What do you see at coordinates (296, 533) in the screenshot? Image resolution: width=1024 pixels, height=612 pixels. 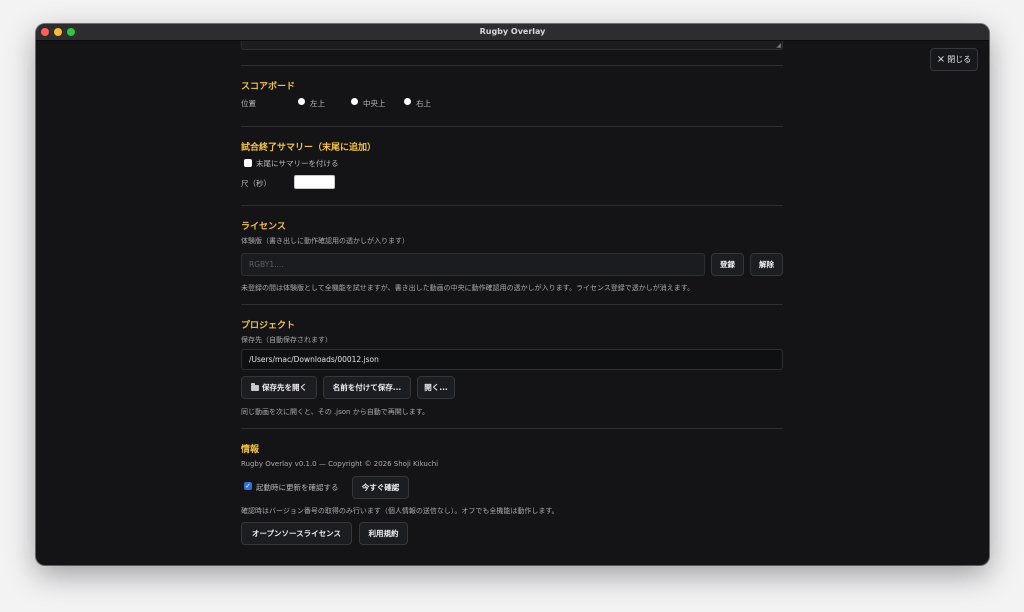 I see `oss-license-button: オープンソースライセンス` at bounding box center [296, 533].